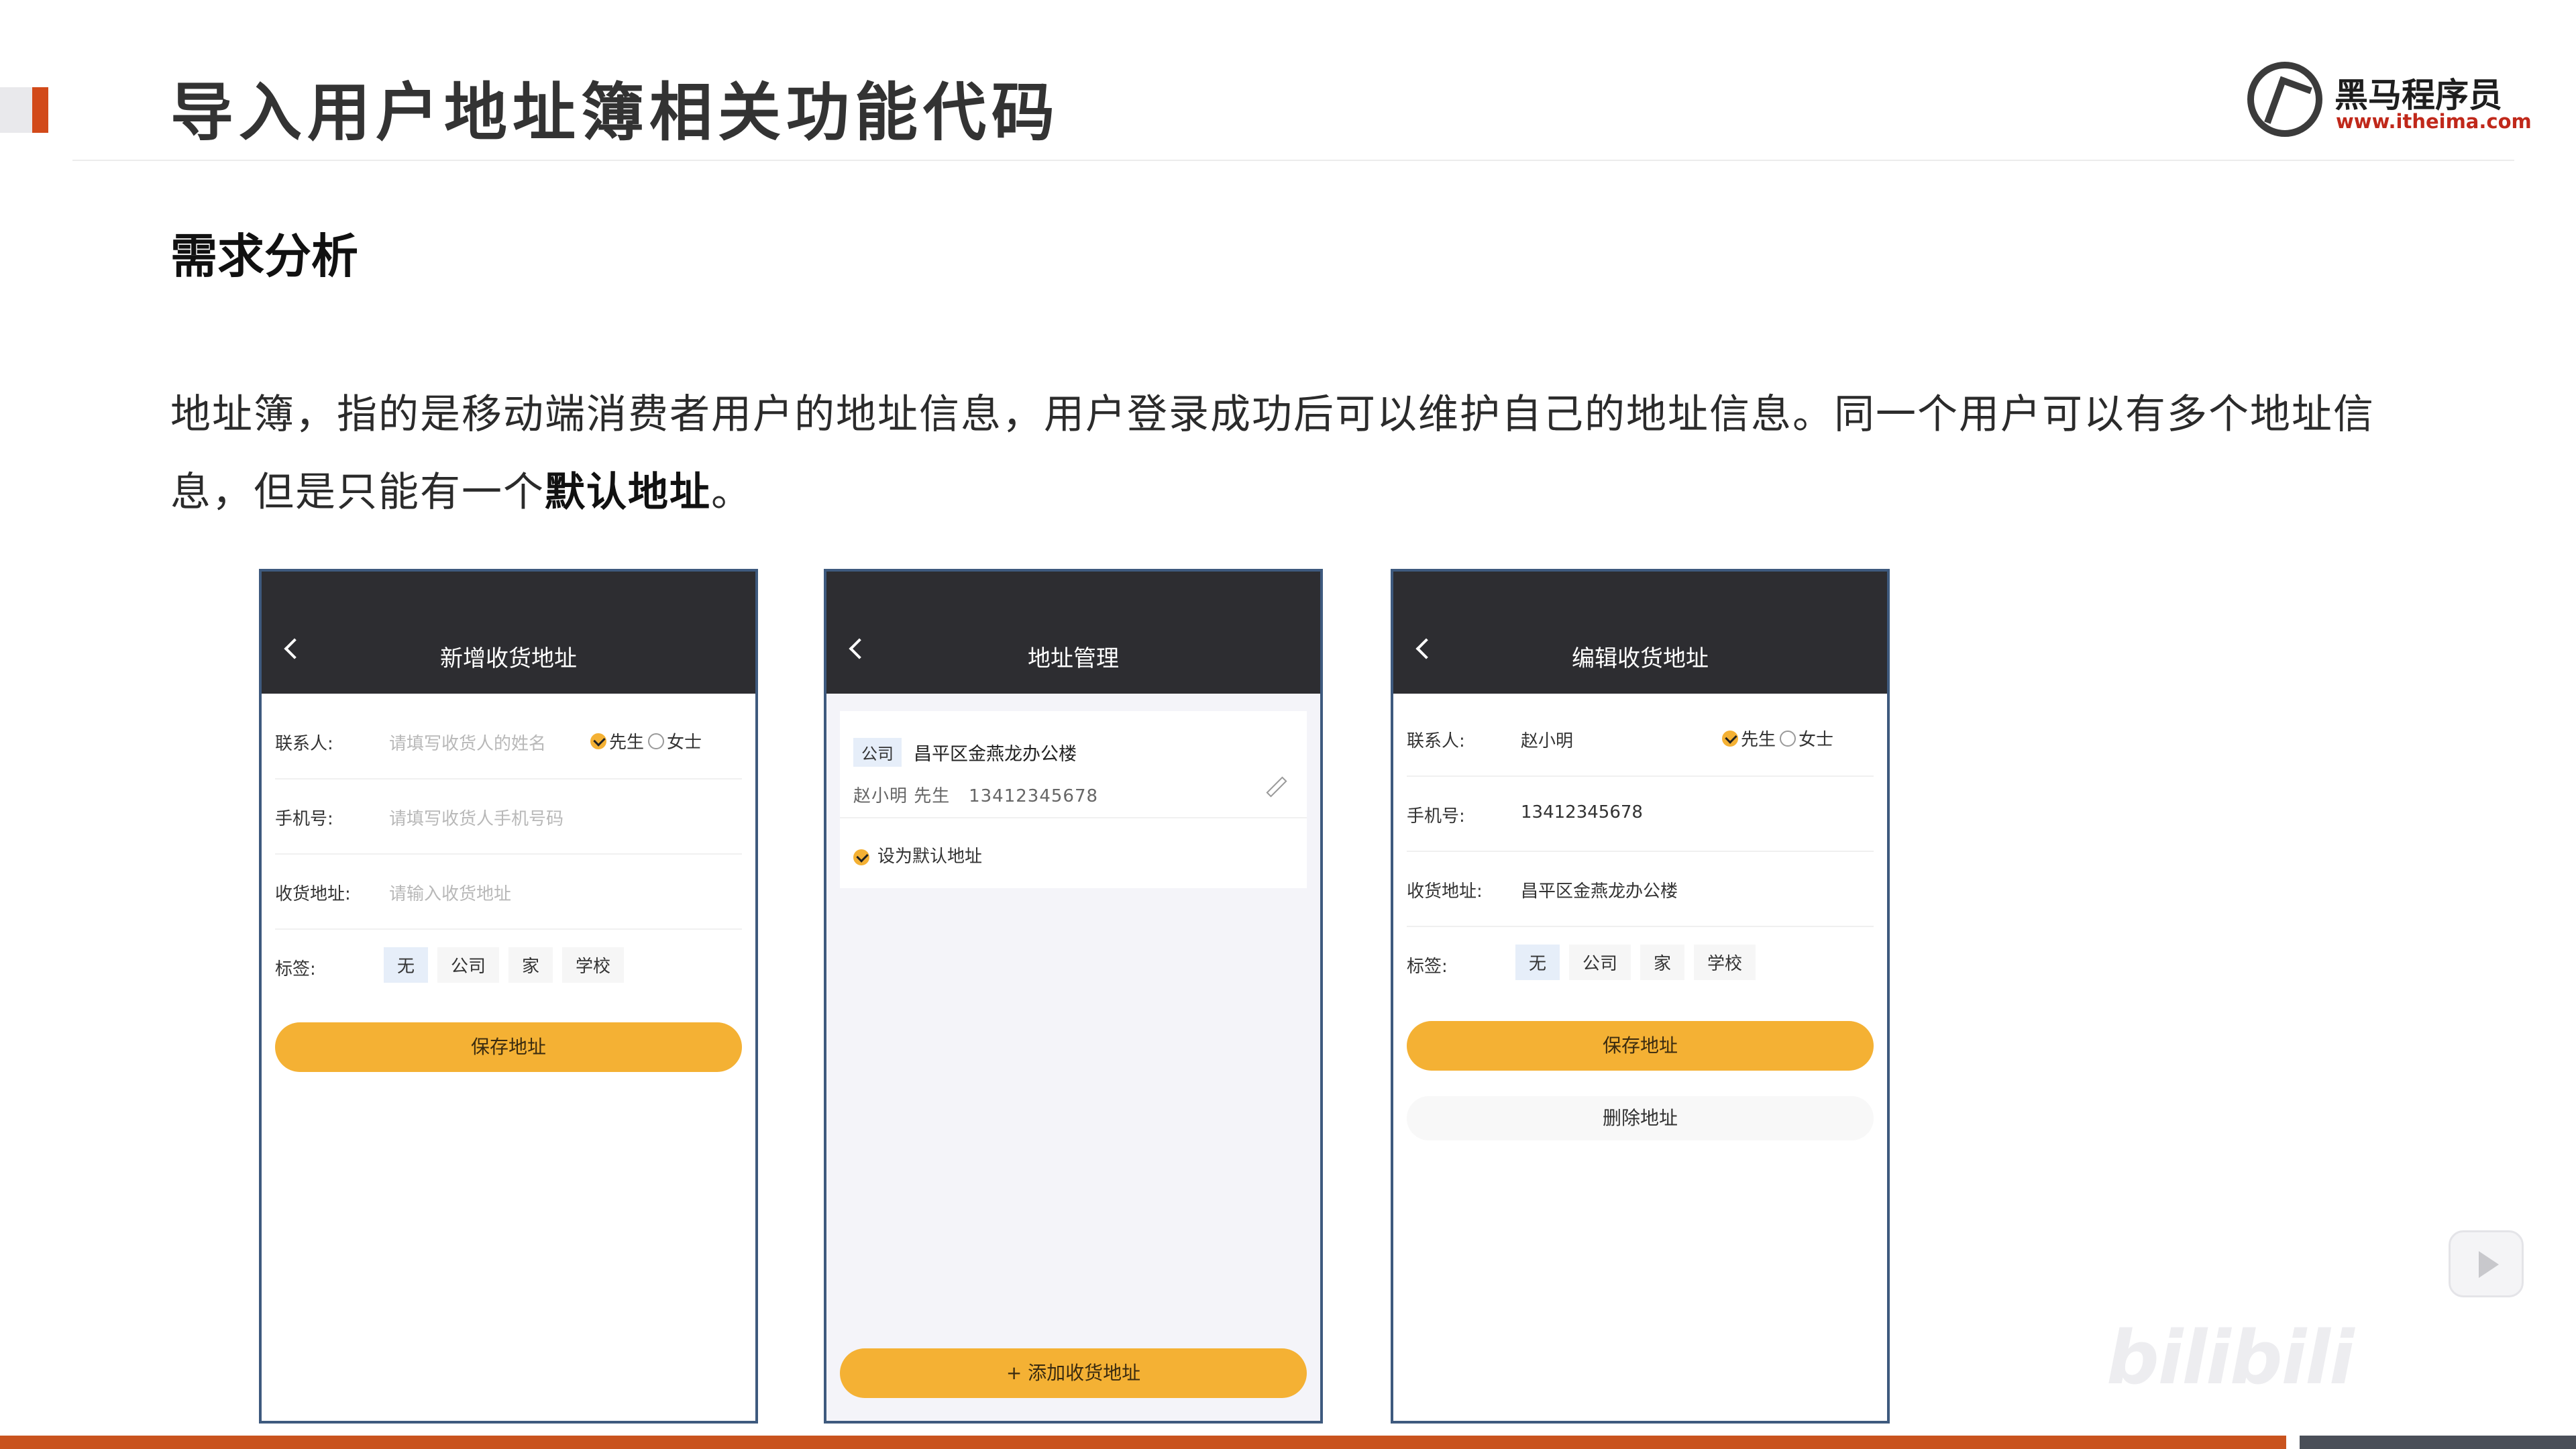 Image resolution: width=2576 pixels, height=1449 pixels. I want to click on phone-title: 新增收货地址, so click(508, 658).